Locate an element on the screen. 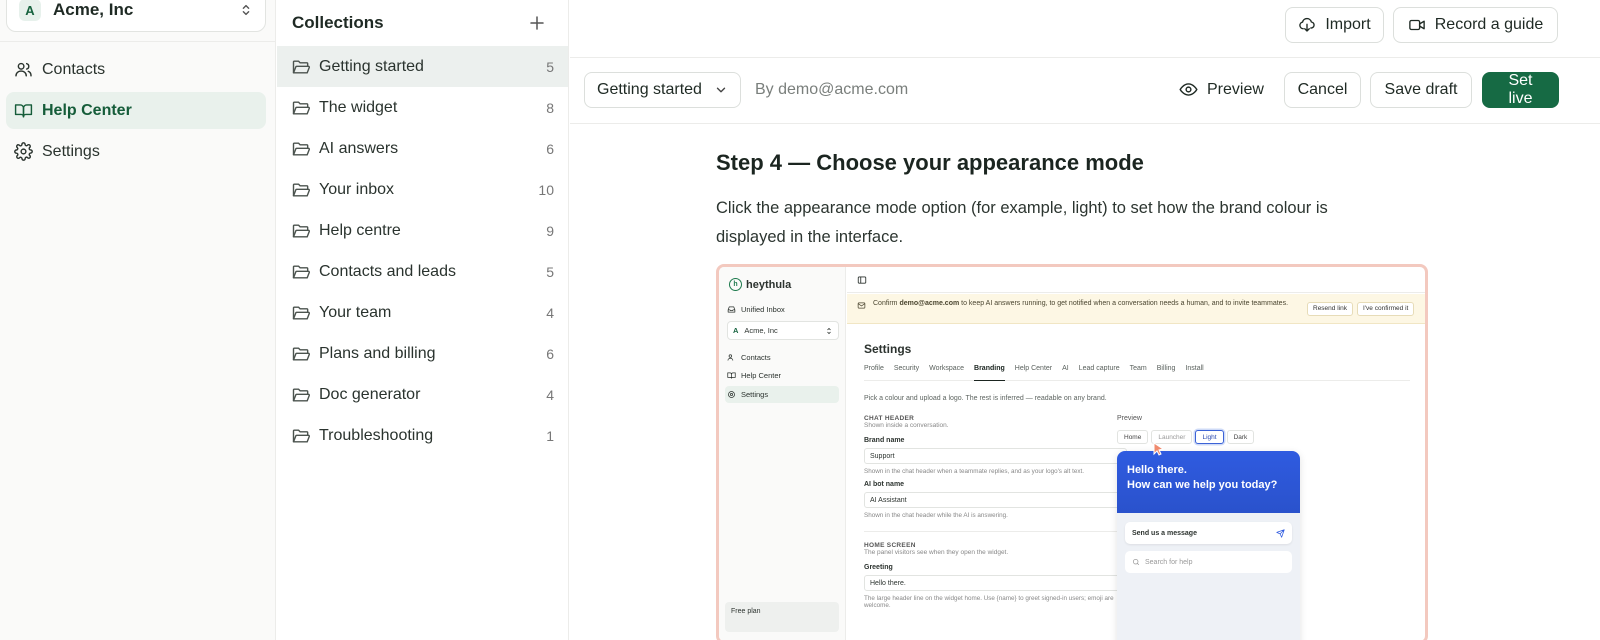  embedded-logo: h heythula is located at coordinates (760, 284).